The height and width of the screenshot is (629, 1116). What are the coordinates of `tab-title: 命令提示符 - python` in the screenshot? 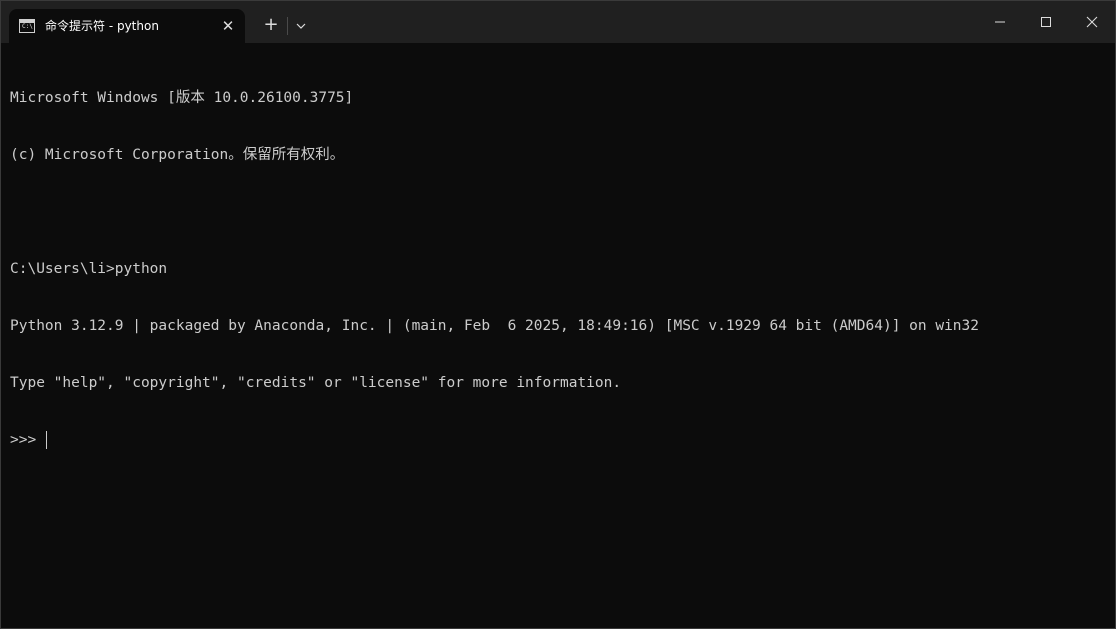 It's located at (102, 26).